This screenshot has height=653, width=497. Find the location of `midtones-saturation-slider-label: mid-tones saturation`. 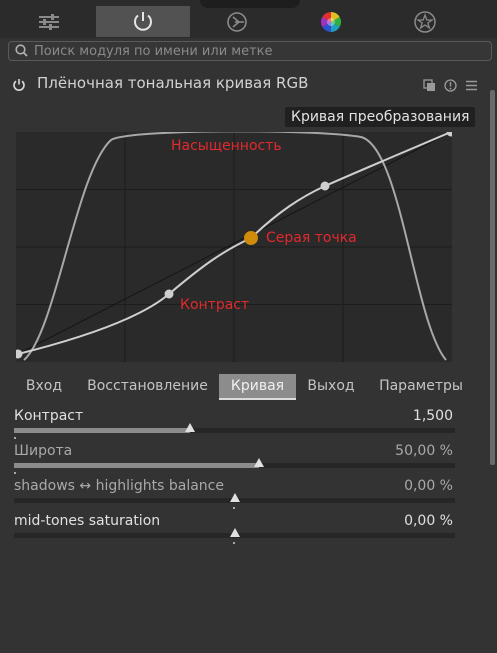

midtones-saturation-slider-label: mid-tones saturation is located at coordinates (87, 521).